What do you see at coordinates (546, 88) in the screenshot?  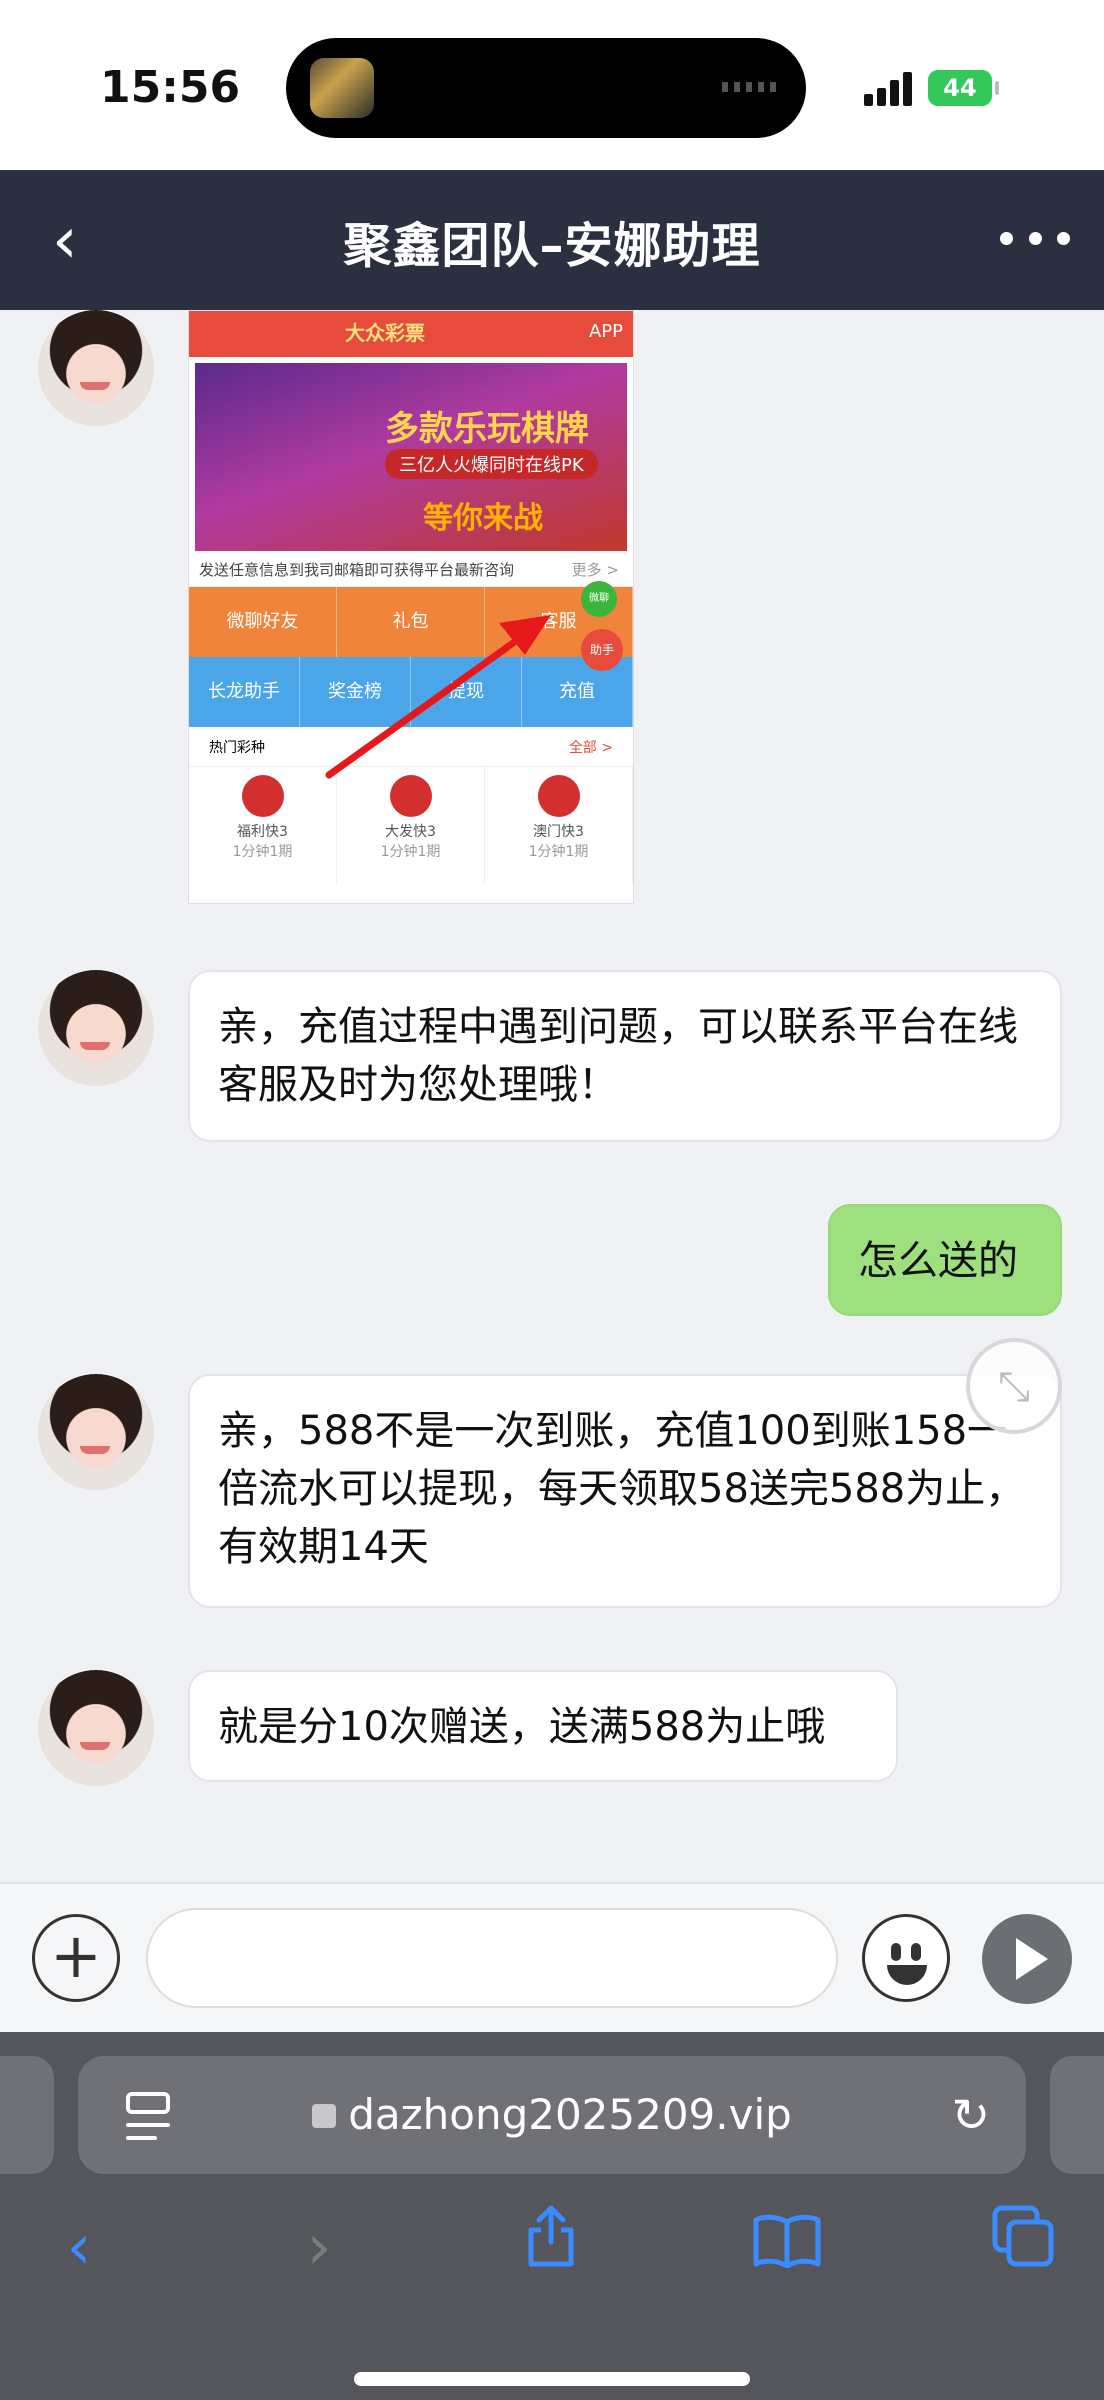 I see `dynamic-island` at bounding box center [546, 88].